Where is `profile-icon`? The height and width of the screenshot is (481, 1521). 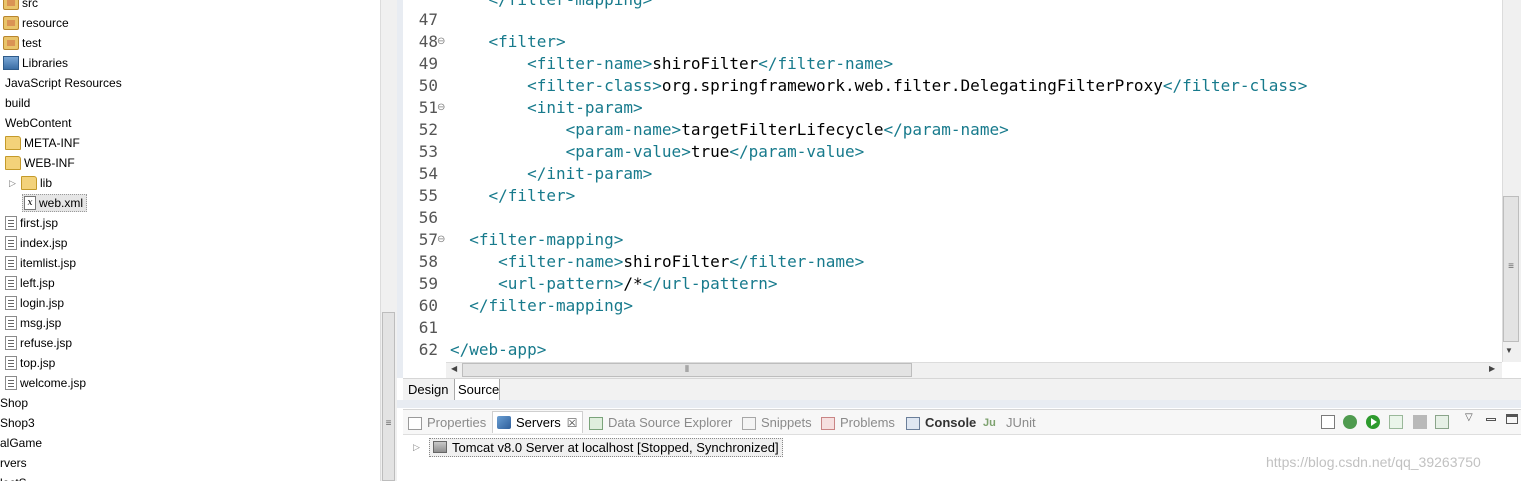 profile-icon is located at coordinates (1396, 422).